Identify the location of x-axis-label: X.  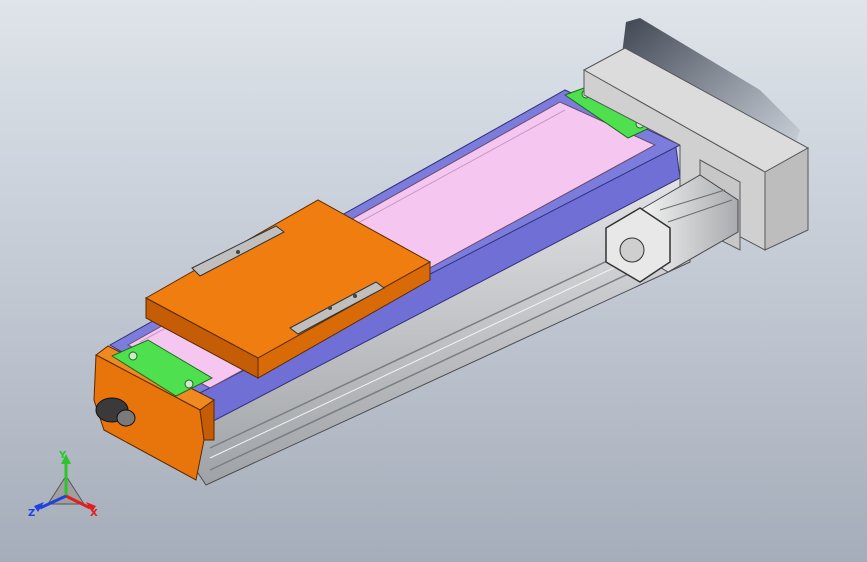
(94, 513).